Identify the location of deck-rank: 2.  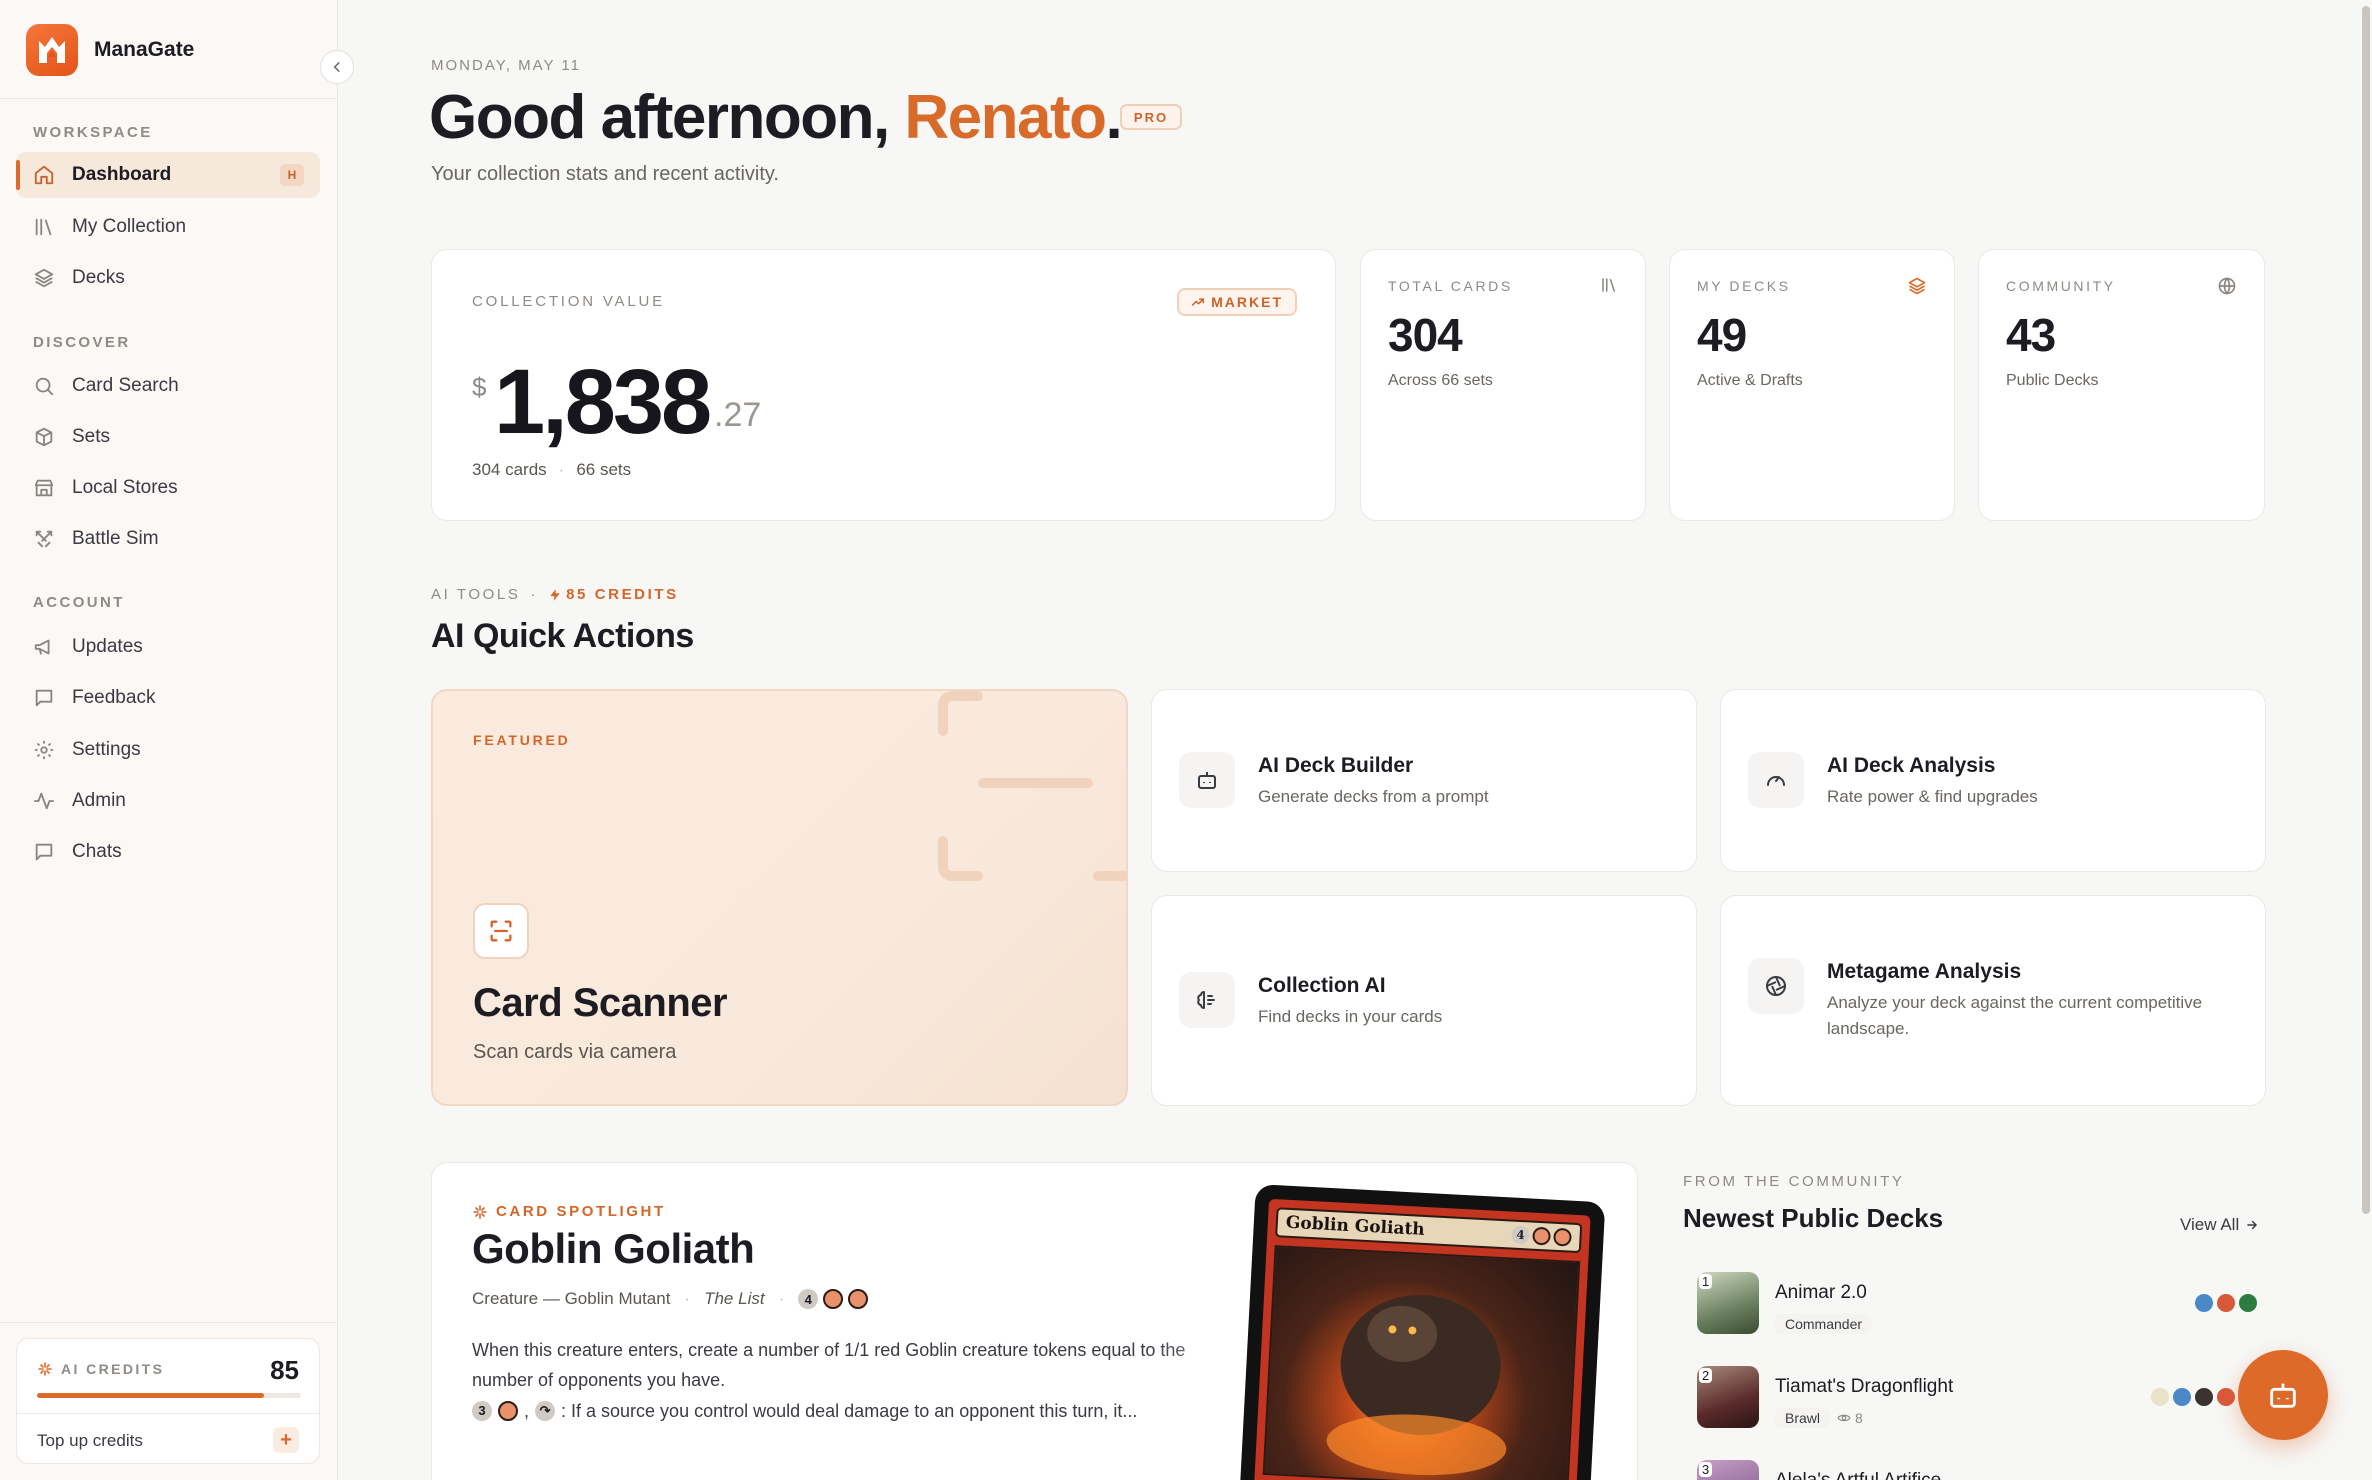
(1706, 1375).